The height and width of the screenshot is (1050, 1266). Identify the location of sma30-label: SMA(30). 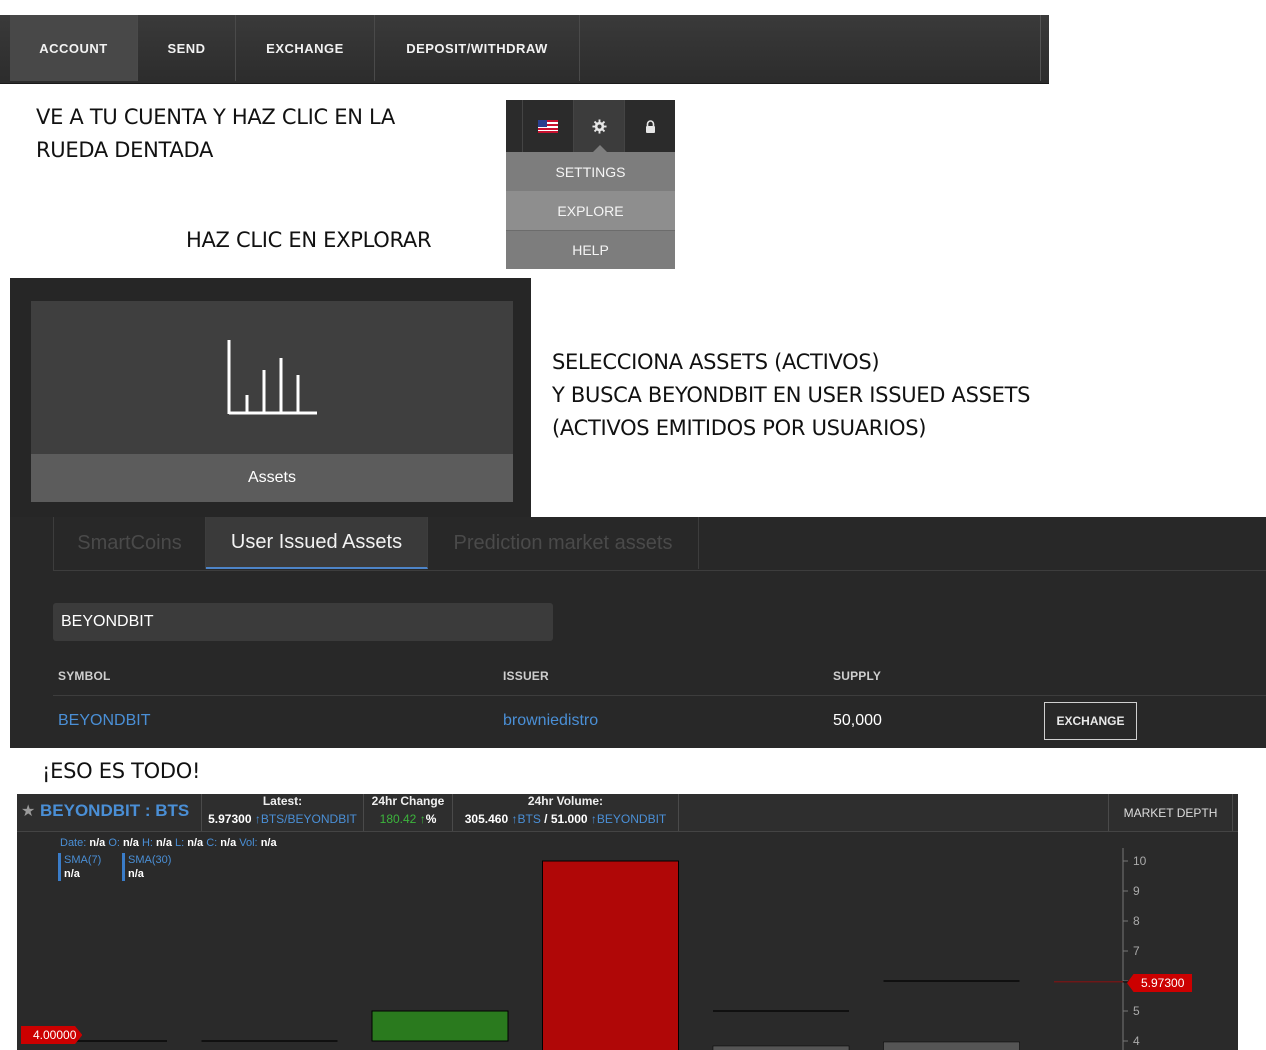
(149, 860).